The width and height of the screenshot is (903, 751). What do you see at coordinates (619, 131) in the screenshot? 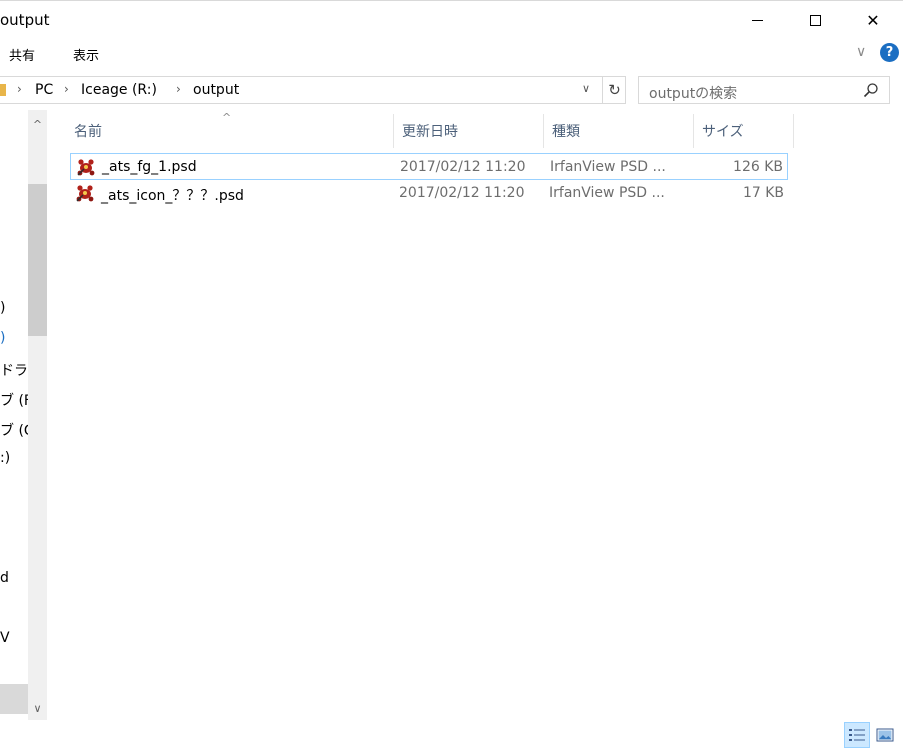
I see `column-header-type: 種類` at bounding box center [619, 131].